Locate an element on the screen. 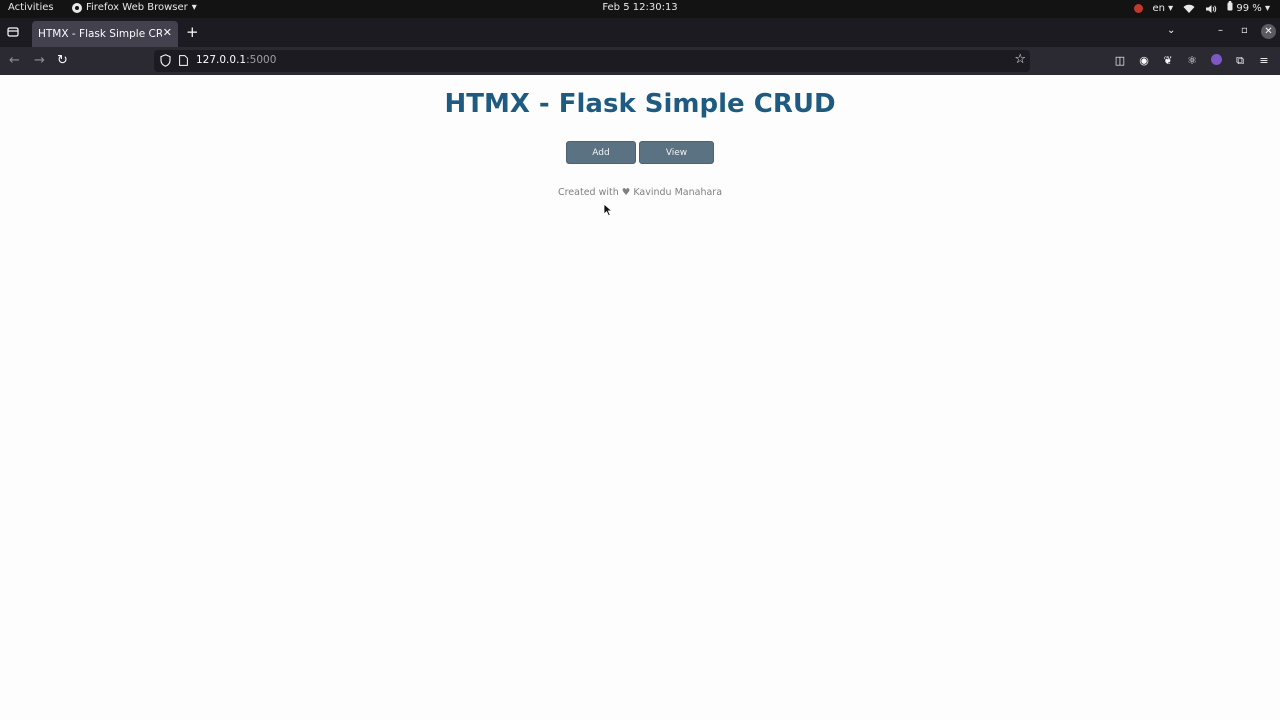 Image resolution: width=1280 pixels, height=720 pixels. app-menu: Firefox Web Browser ▾ is located at coordinates (134, 7).